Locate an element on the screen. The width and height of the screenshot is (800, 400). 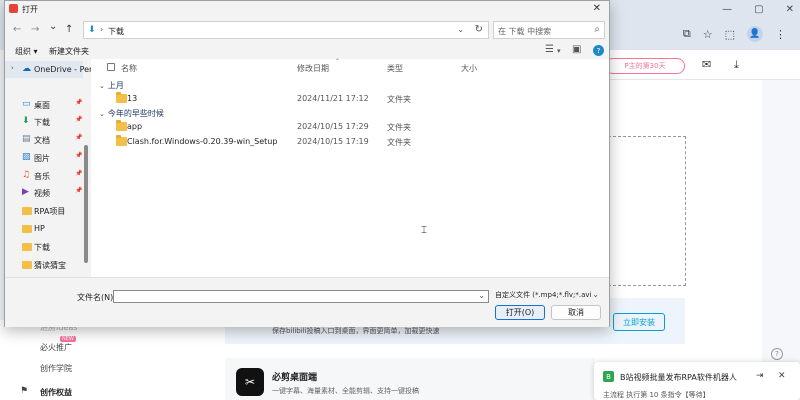
nav-pane-item: ⬇ 下载 📌 is located at coordinates (44, 121).